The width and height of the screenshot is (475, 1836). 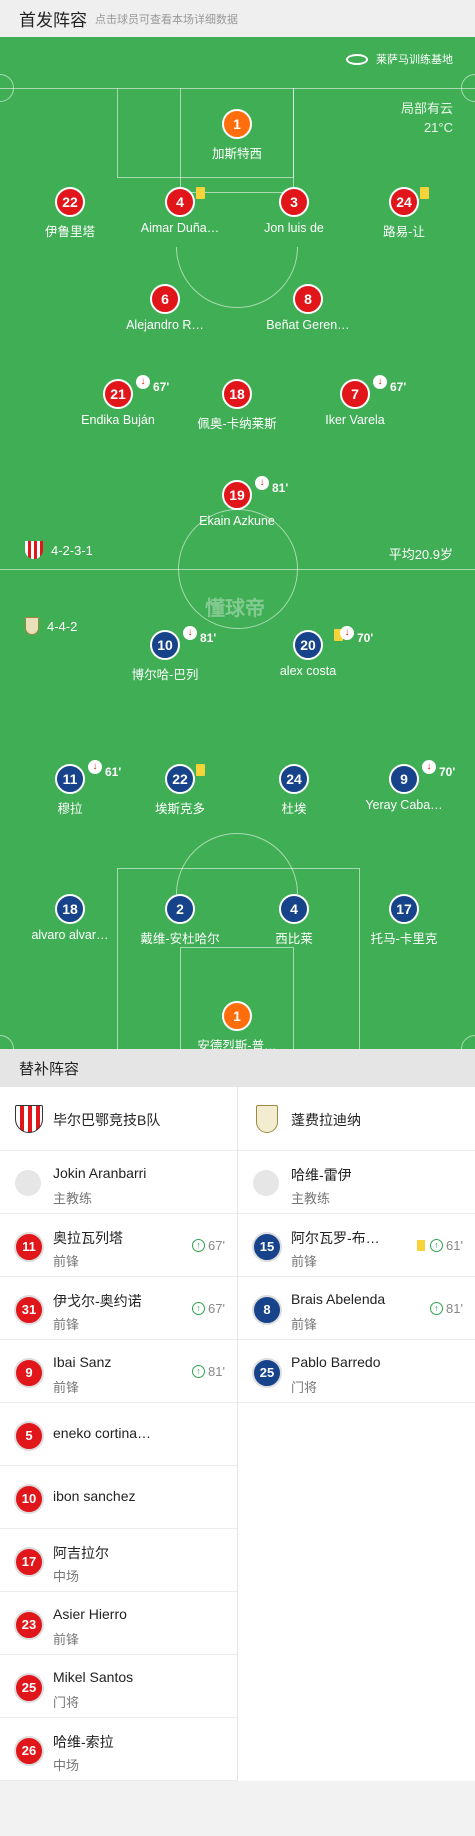 What do you see at coordinates (356, 1308) in the screenshot?
I see `away-sub-row: 8 Brais Abelenda 前锋 ↑ 81'` at bounding box center [356, 1308].